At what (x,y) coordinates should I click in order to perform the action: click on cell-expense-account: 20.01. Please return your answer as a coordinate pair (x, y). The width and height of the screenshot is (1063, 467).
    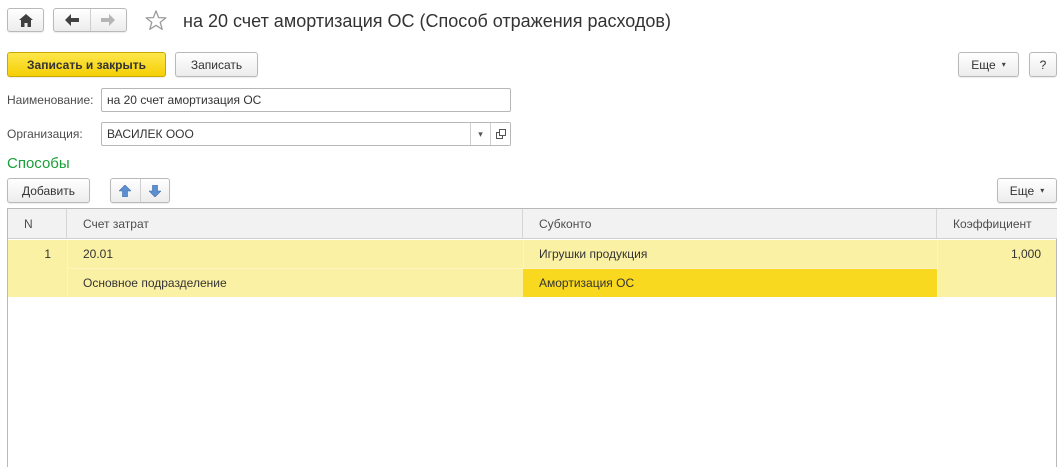
    Looking at the image, I should click on (295, 254).